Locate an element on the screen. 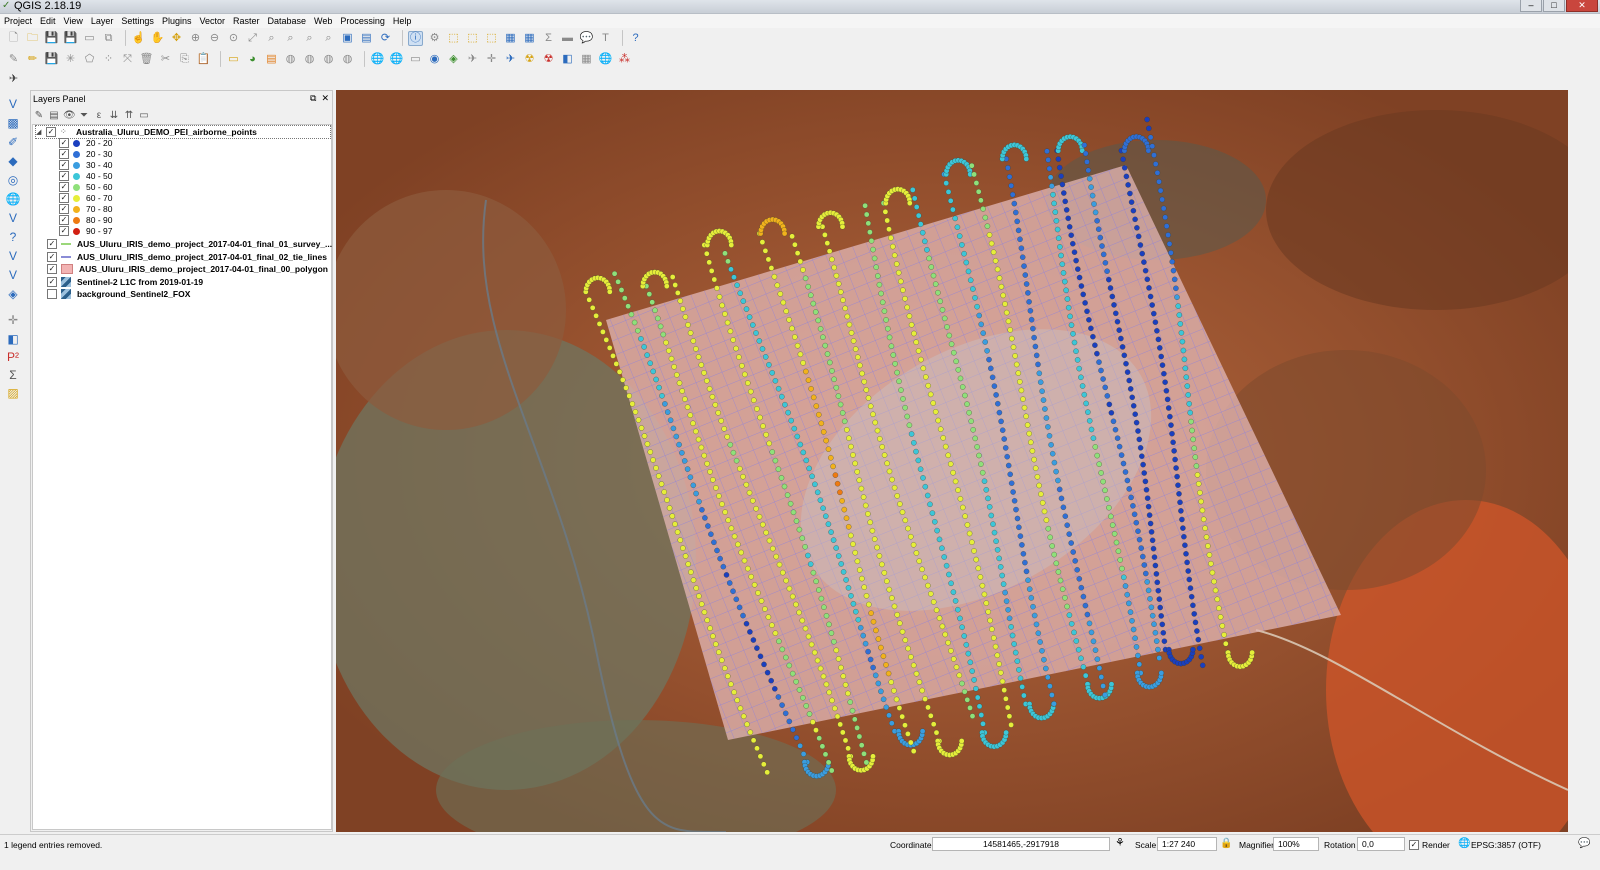 Image resolution: width=1600 pixels, height=870 pixels. menu-database: Database is located at coordinates (287, 21).